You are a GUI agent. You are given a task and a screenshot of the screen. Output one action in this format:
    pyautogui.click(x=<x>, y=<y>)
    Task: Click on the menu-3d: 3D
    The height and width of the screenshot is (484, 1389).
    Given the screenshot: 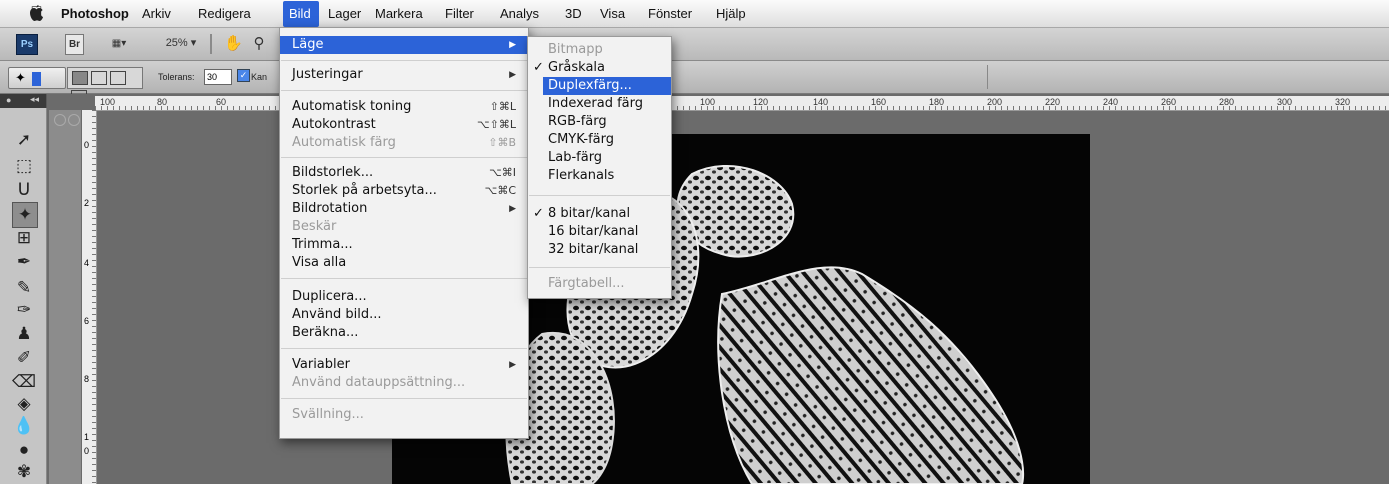 What is the action you would take?
    pyautogui.click(x=573, y=13)
    